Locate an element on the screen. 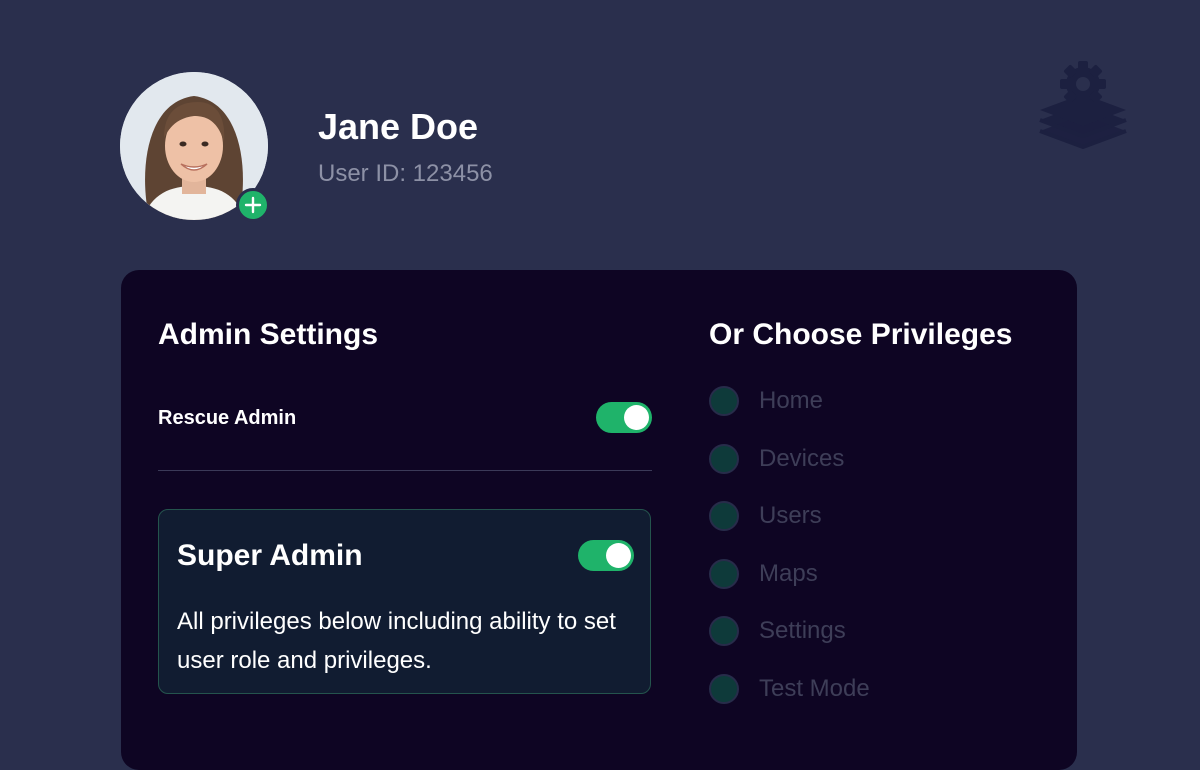 This screenshot has width=1200, height=770. user-name: Jane Doe is located at coordinates (398, 126).